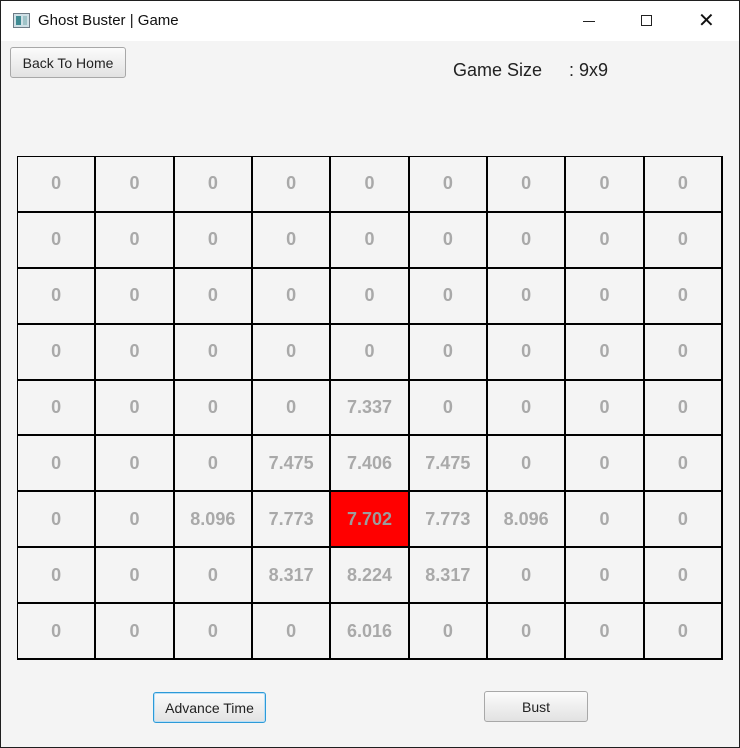 The image size is (740, 748). Describe the element at coordinates (57, 352) in the screenshot. I see `grid-cell-4-1: 0` at that location.